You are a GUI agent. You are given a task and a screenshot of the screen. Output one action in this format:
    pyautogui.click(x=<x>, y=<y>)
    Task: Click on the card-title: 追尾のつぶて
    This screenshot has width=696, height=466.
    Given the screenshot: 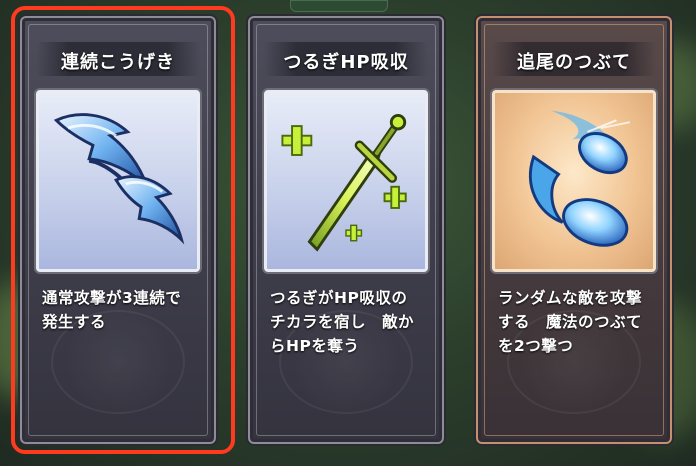 What is the action you would take?
    pyautogui.click(x=574, y=62)
    